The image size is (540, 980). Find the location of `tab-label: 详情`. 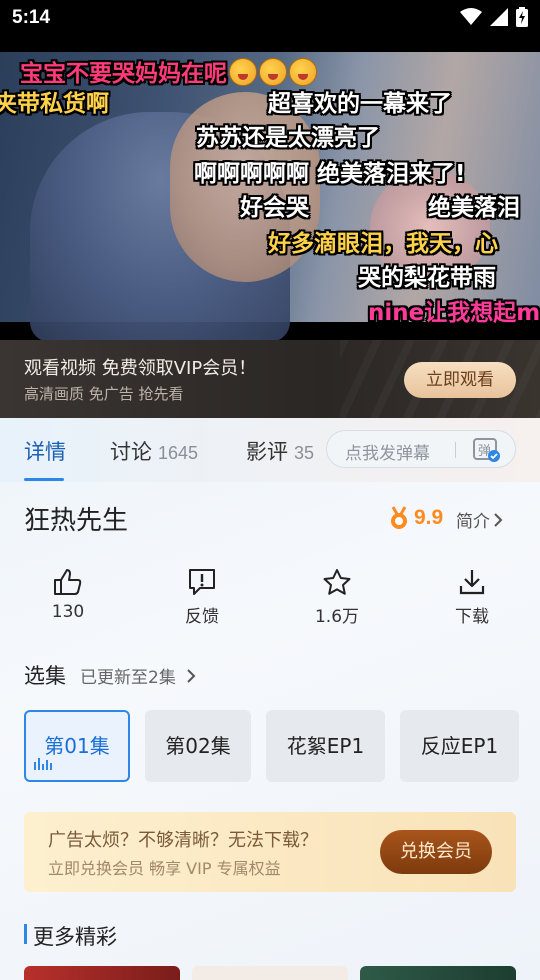

tab-label: 详情 is located at coordinates (45, 452).